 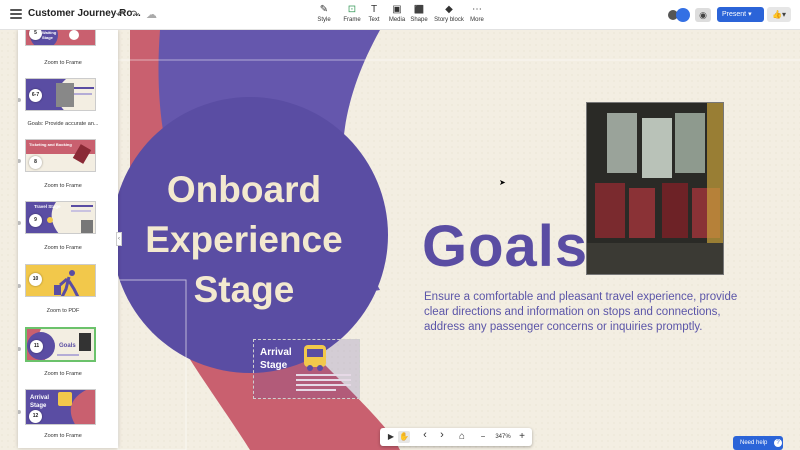 I want to click on collaborators-avatar, so click(x=679, y=15).